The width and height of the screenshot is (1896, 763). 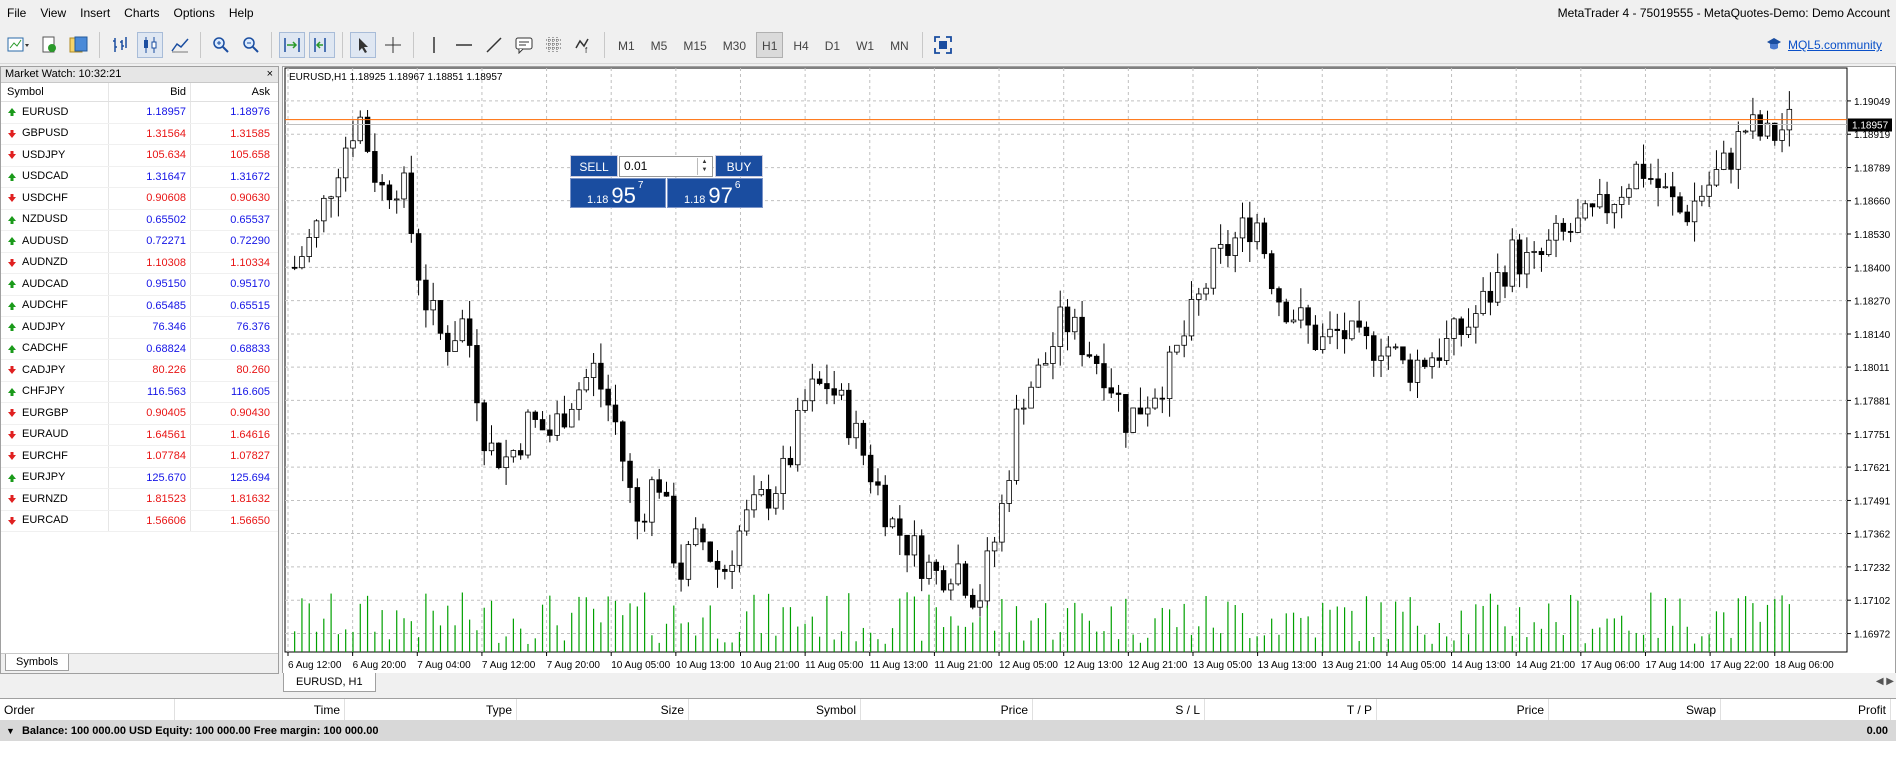 I want to click on cursor-icon, so click(x=363, y=44).